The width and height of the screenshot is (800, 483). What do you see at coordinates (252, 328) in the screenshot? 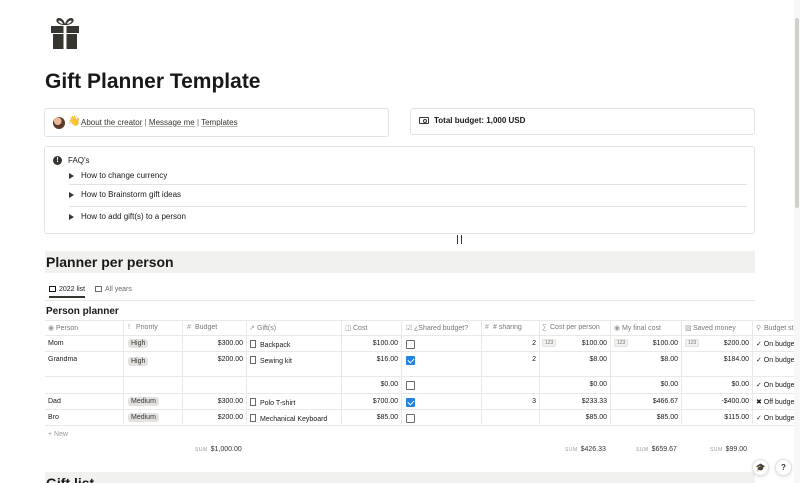
I see `relation-icon: ↗` at bounding box center [252, 328].